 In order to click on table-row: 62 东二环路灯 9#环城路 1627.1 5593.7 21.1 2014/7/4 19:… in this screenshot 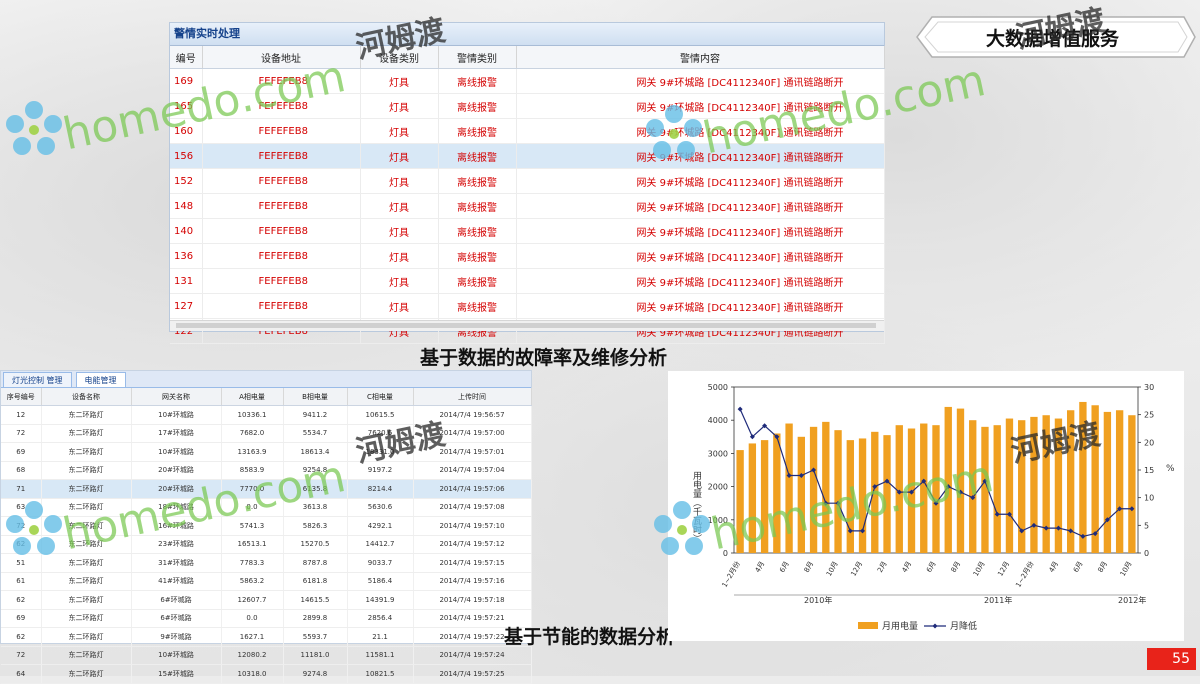, I will do `click(266, 637)`.